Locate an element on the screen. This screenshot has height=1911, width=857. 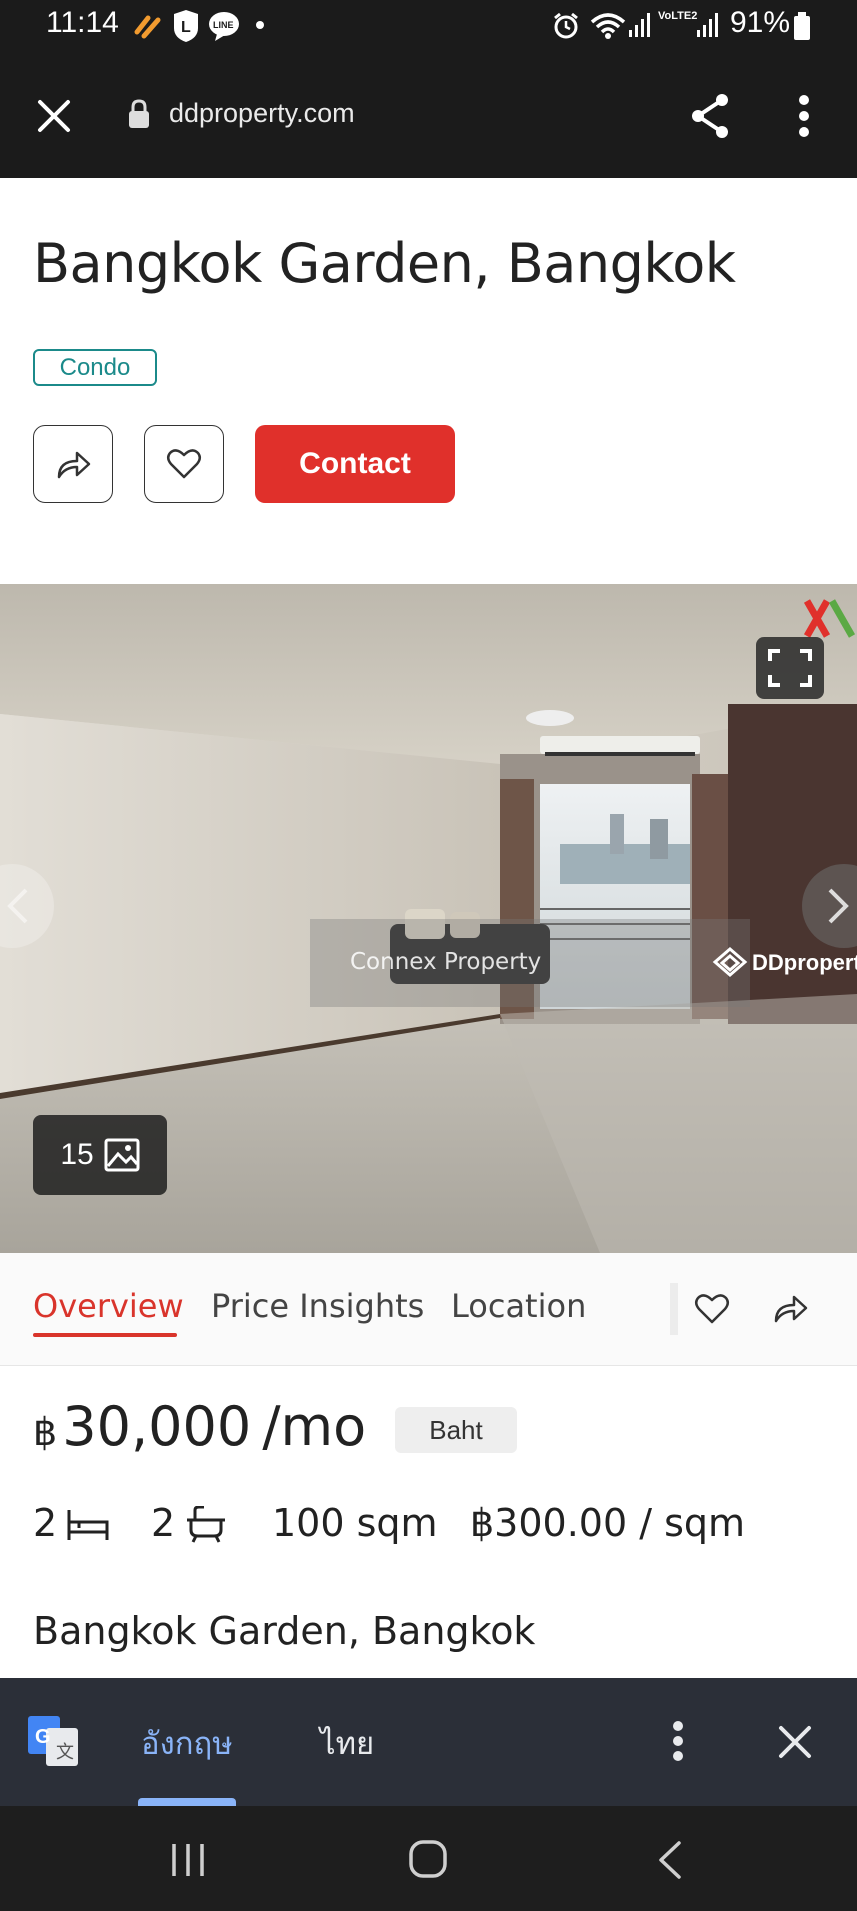
battery-percent: 91% is located at coordinates (760, 22).